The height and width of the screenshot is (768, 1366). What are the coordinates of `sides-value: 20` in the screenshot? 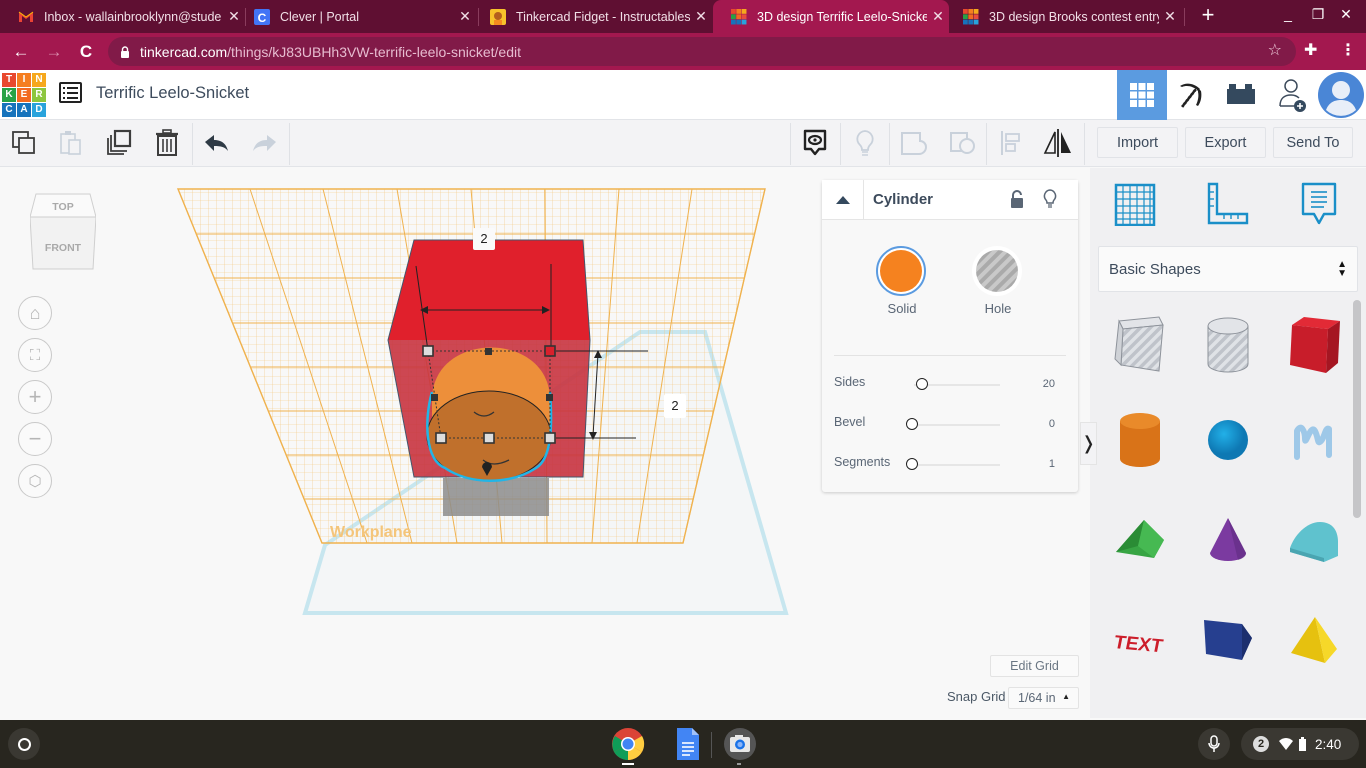 It's located at (1049, 384).